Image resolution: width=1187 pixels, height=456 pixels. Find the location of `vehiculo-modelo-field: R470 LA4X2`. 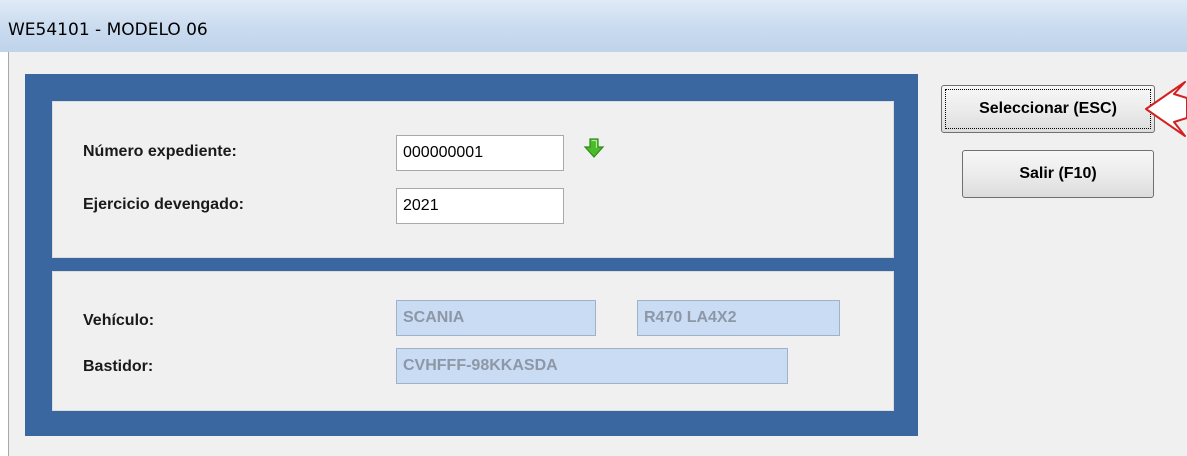

vehiculo-modelo-field: R470 LA4X2 is located at coordinates (738, 318).